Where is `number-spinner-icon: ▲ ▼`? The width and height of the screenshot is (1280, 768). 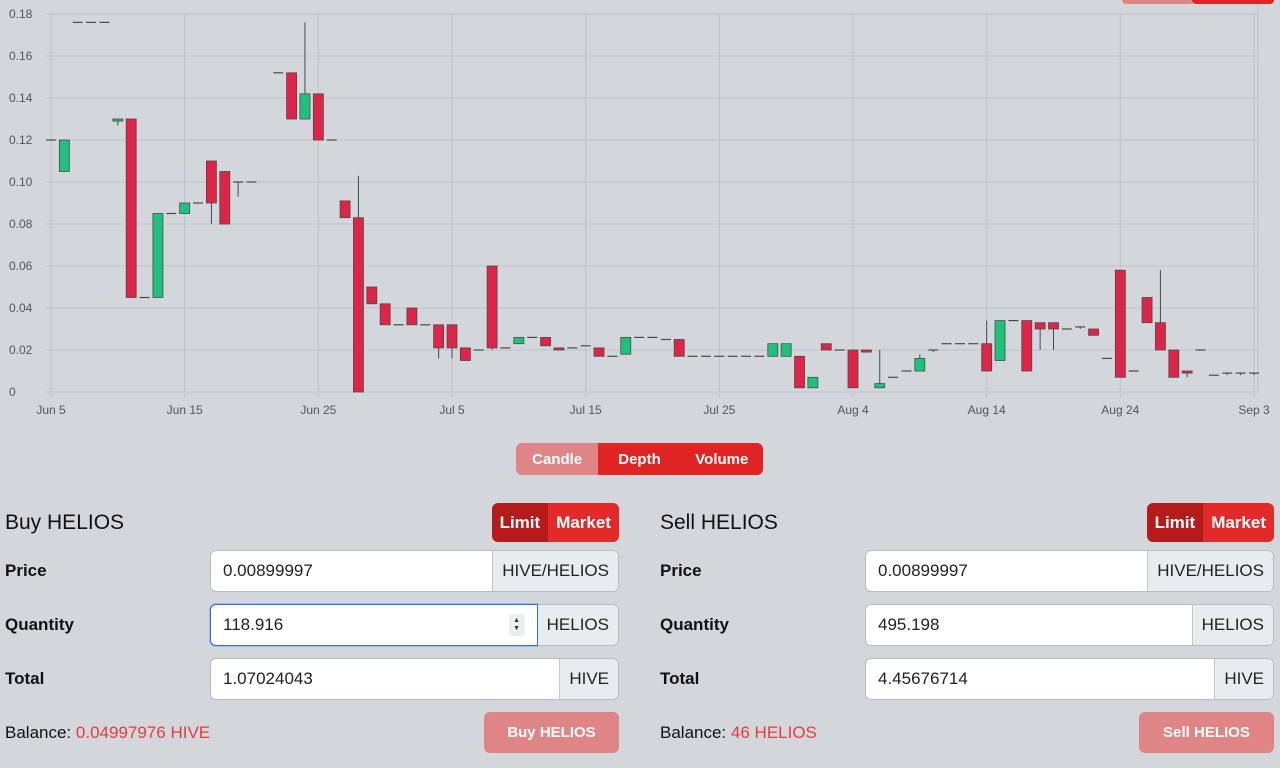
number-spinner-icon: ▲ ▼ is located at coordinates (516, 625).